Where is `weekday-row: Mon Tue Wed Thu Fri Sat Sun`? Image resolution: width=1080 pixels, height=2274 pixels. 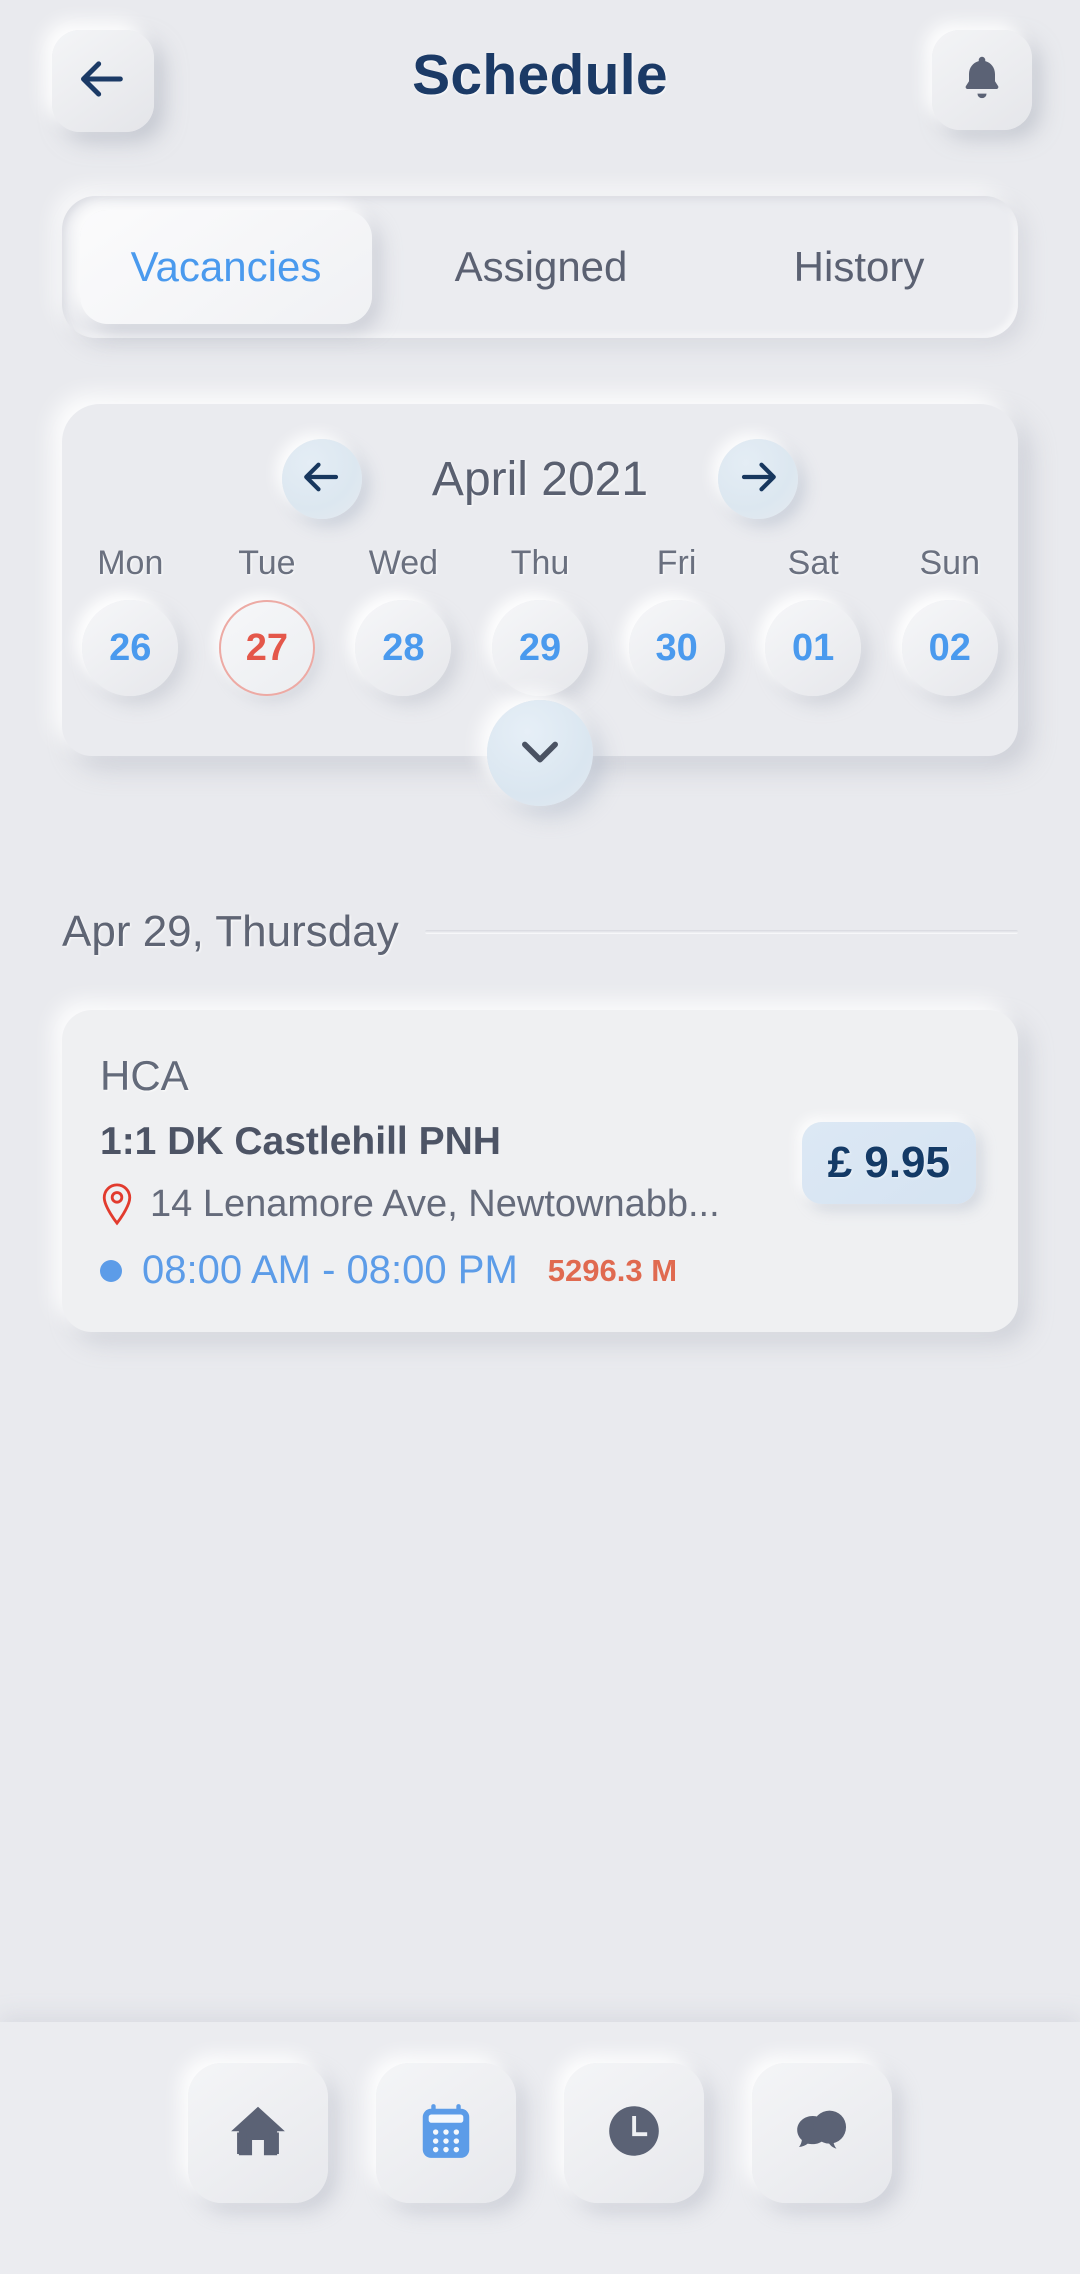 weekday-row: Mon Tue Wed Thu Fri Sat Sun is located at coordinates (540, 563).